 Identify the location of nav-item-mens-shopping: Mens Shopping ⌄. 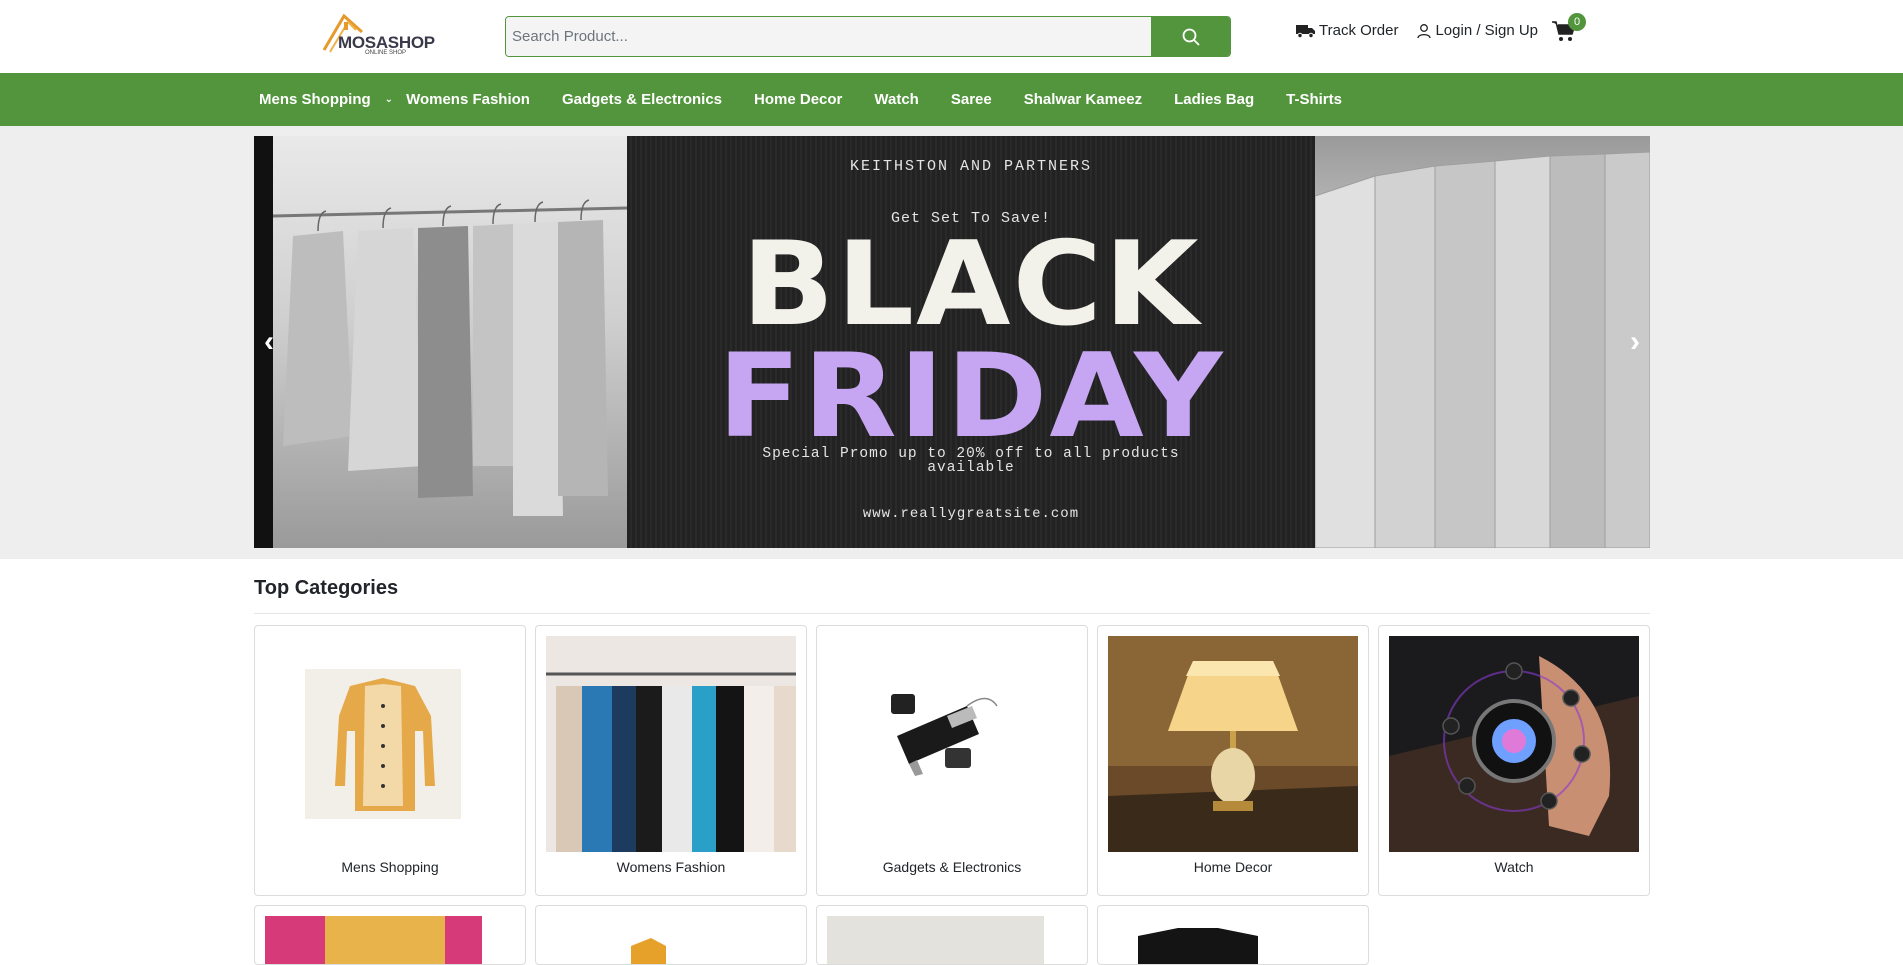
(326, 99).